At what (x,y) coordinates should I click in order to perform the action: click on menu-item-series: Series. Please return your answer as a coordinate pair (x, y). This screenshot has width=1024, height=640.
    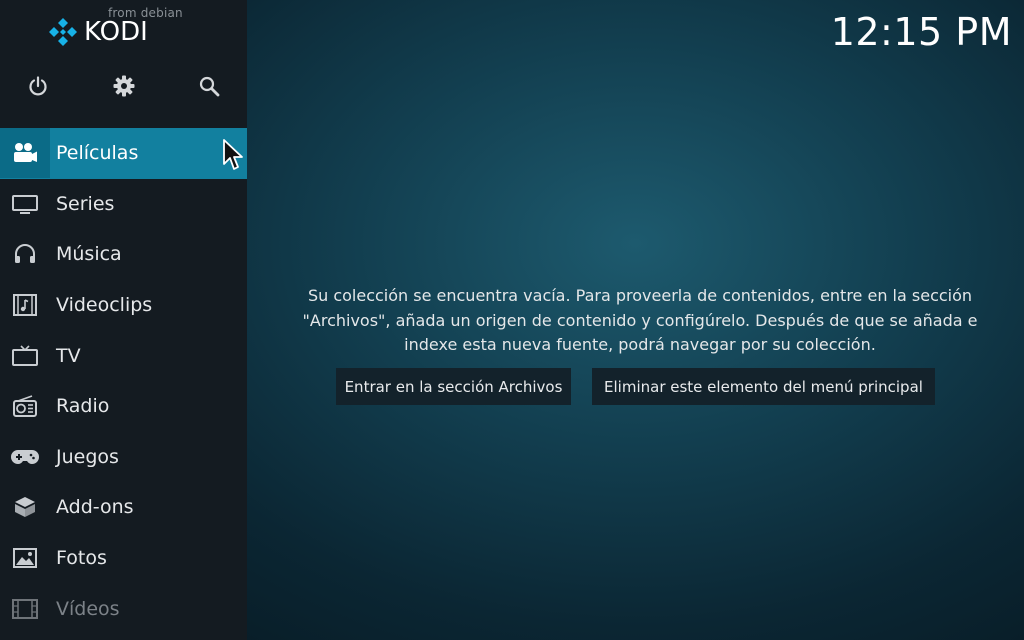
    Looking at the image, I should click on (123, 204).